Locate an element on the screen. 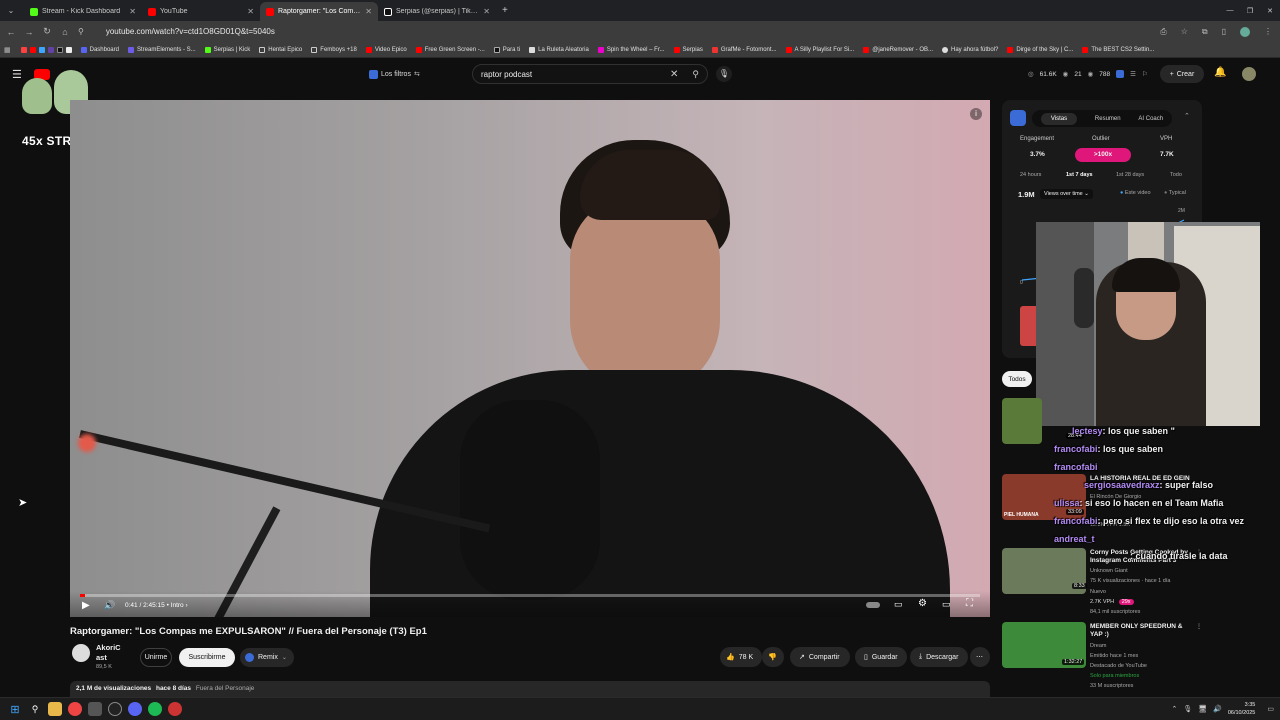 The width and height of the screenshot is (1280, 720). tab-resumen: Resumen is located at coordinates (1108, 119).